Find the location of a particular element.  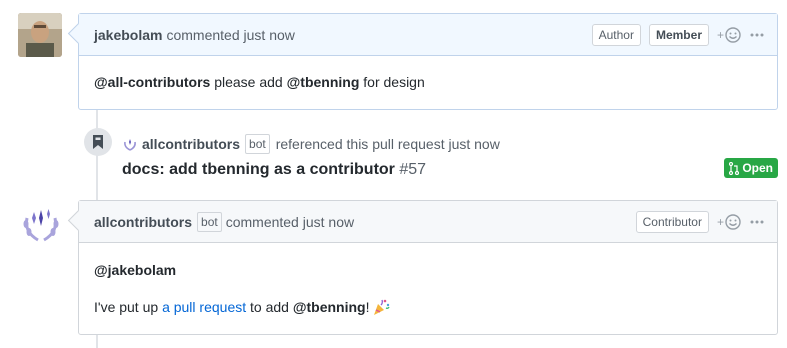

referenced-pr-title: docs: add tbenning as a contributor is located at coordinates (258, 169).